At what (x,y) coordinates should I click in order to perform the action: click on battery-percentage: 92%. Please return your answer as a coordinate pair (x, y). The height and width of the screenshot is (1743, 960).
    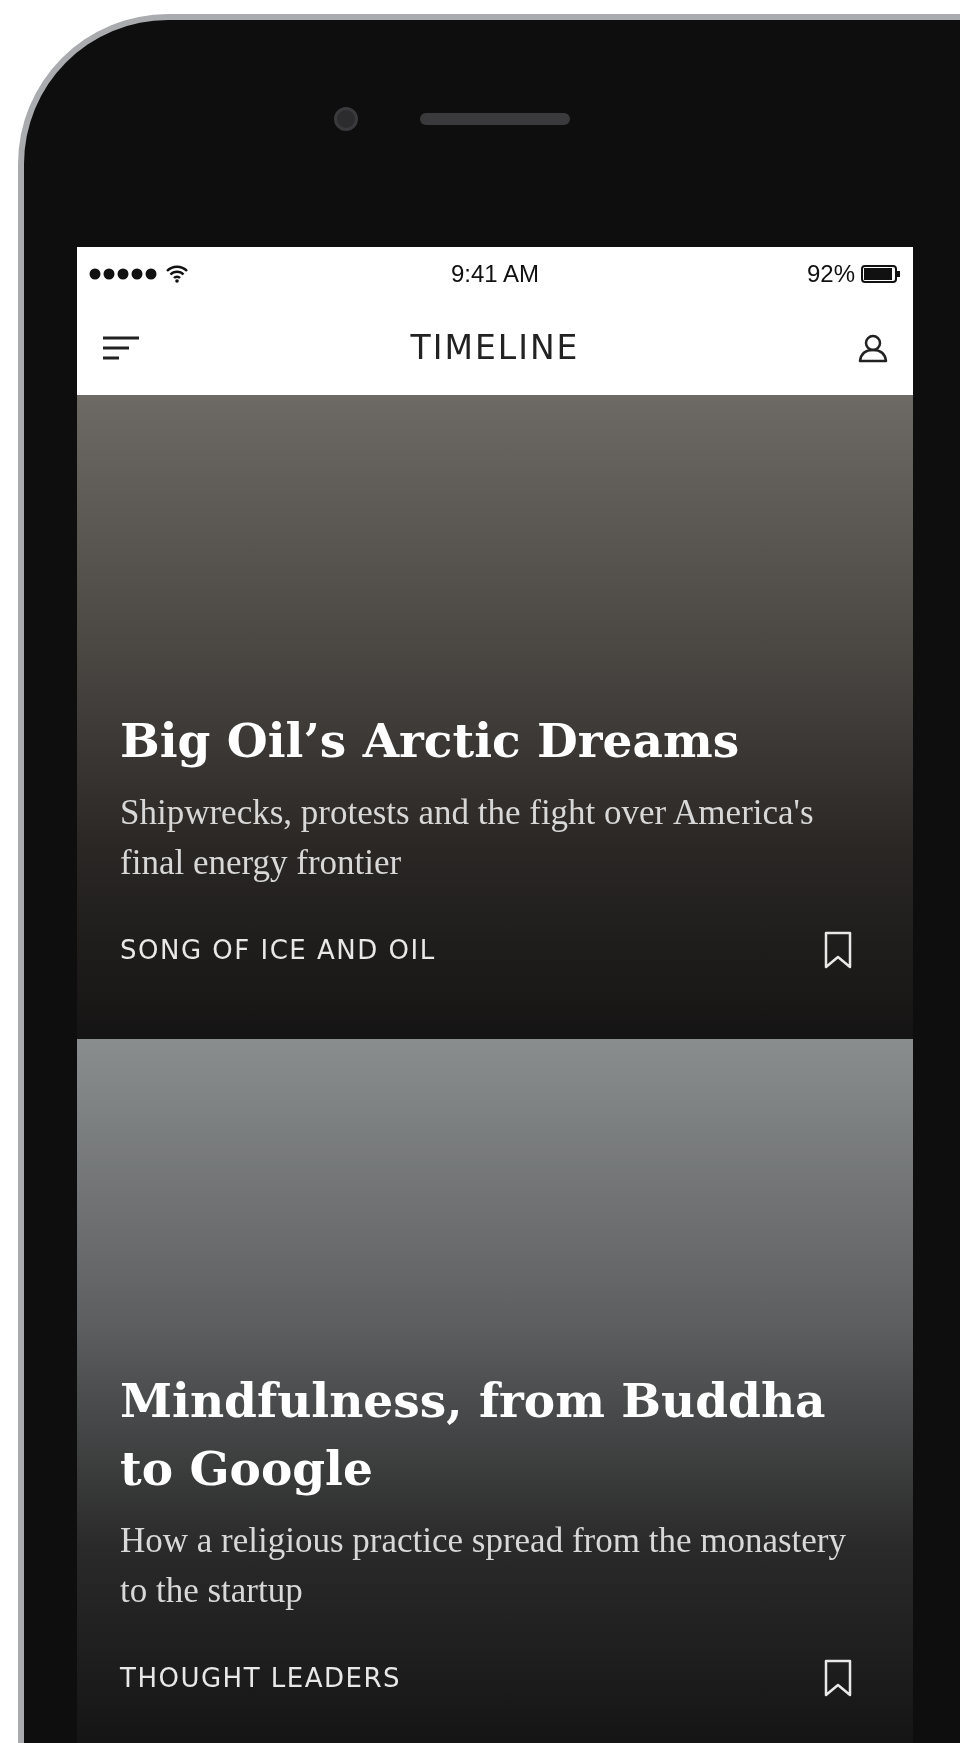
    Looking at the image, I should click on (830, 273).